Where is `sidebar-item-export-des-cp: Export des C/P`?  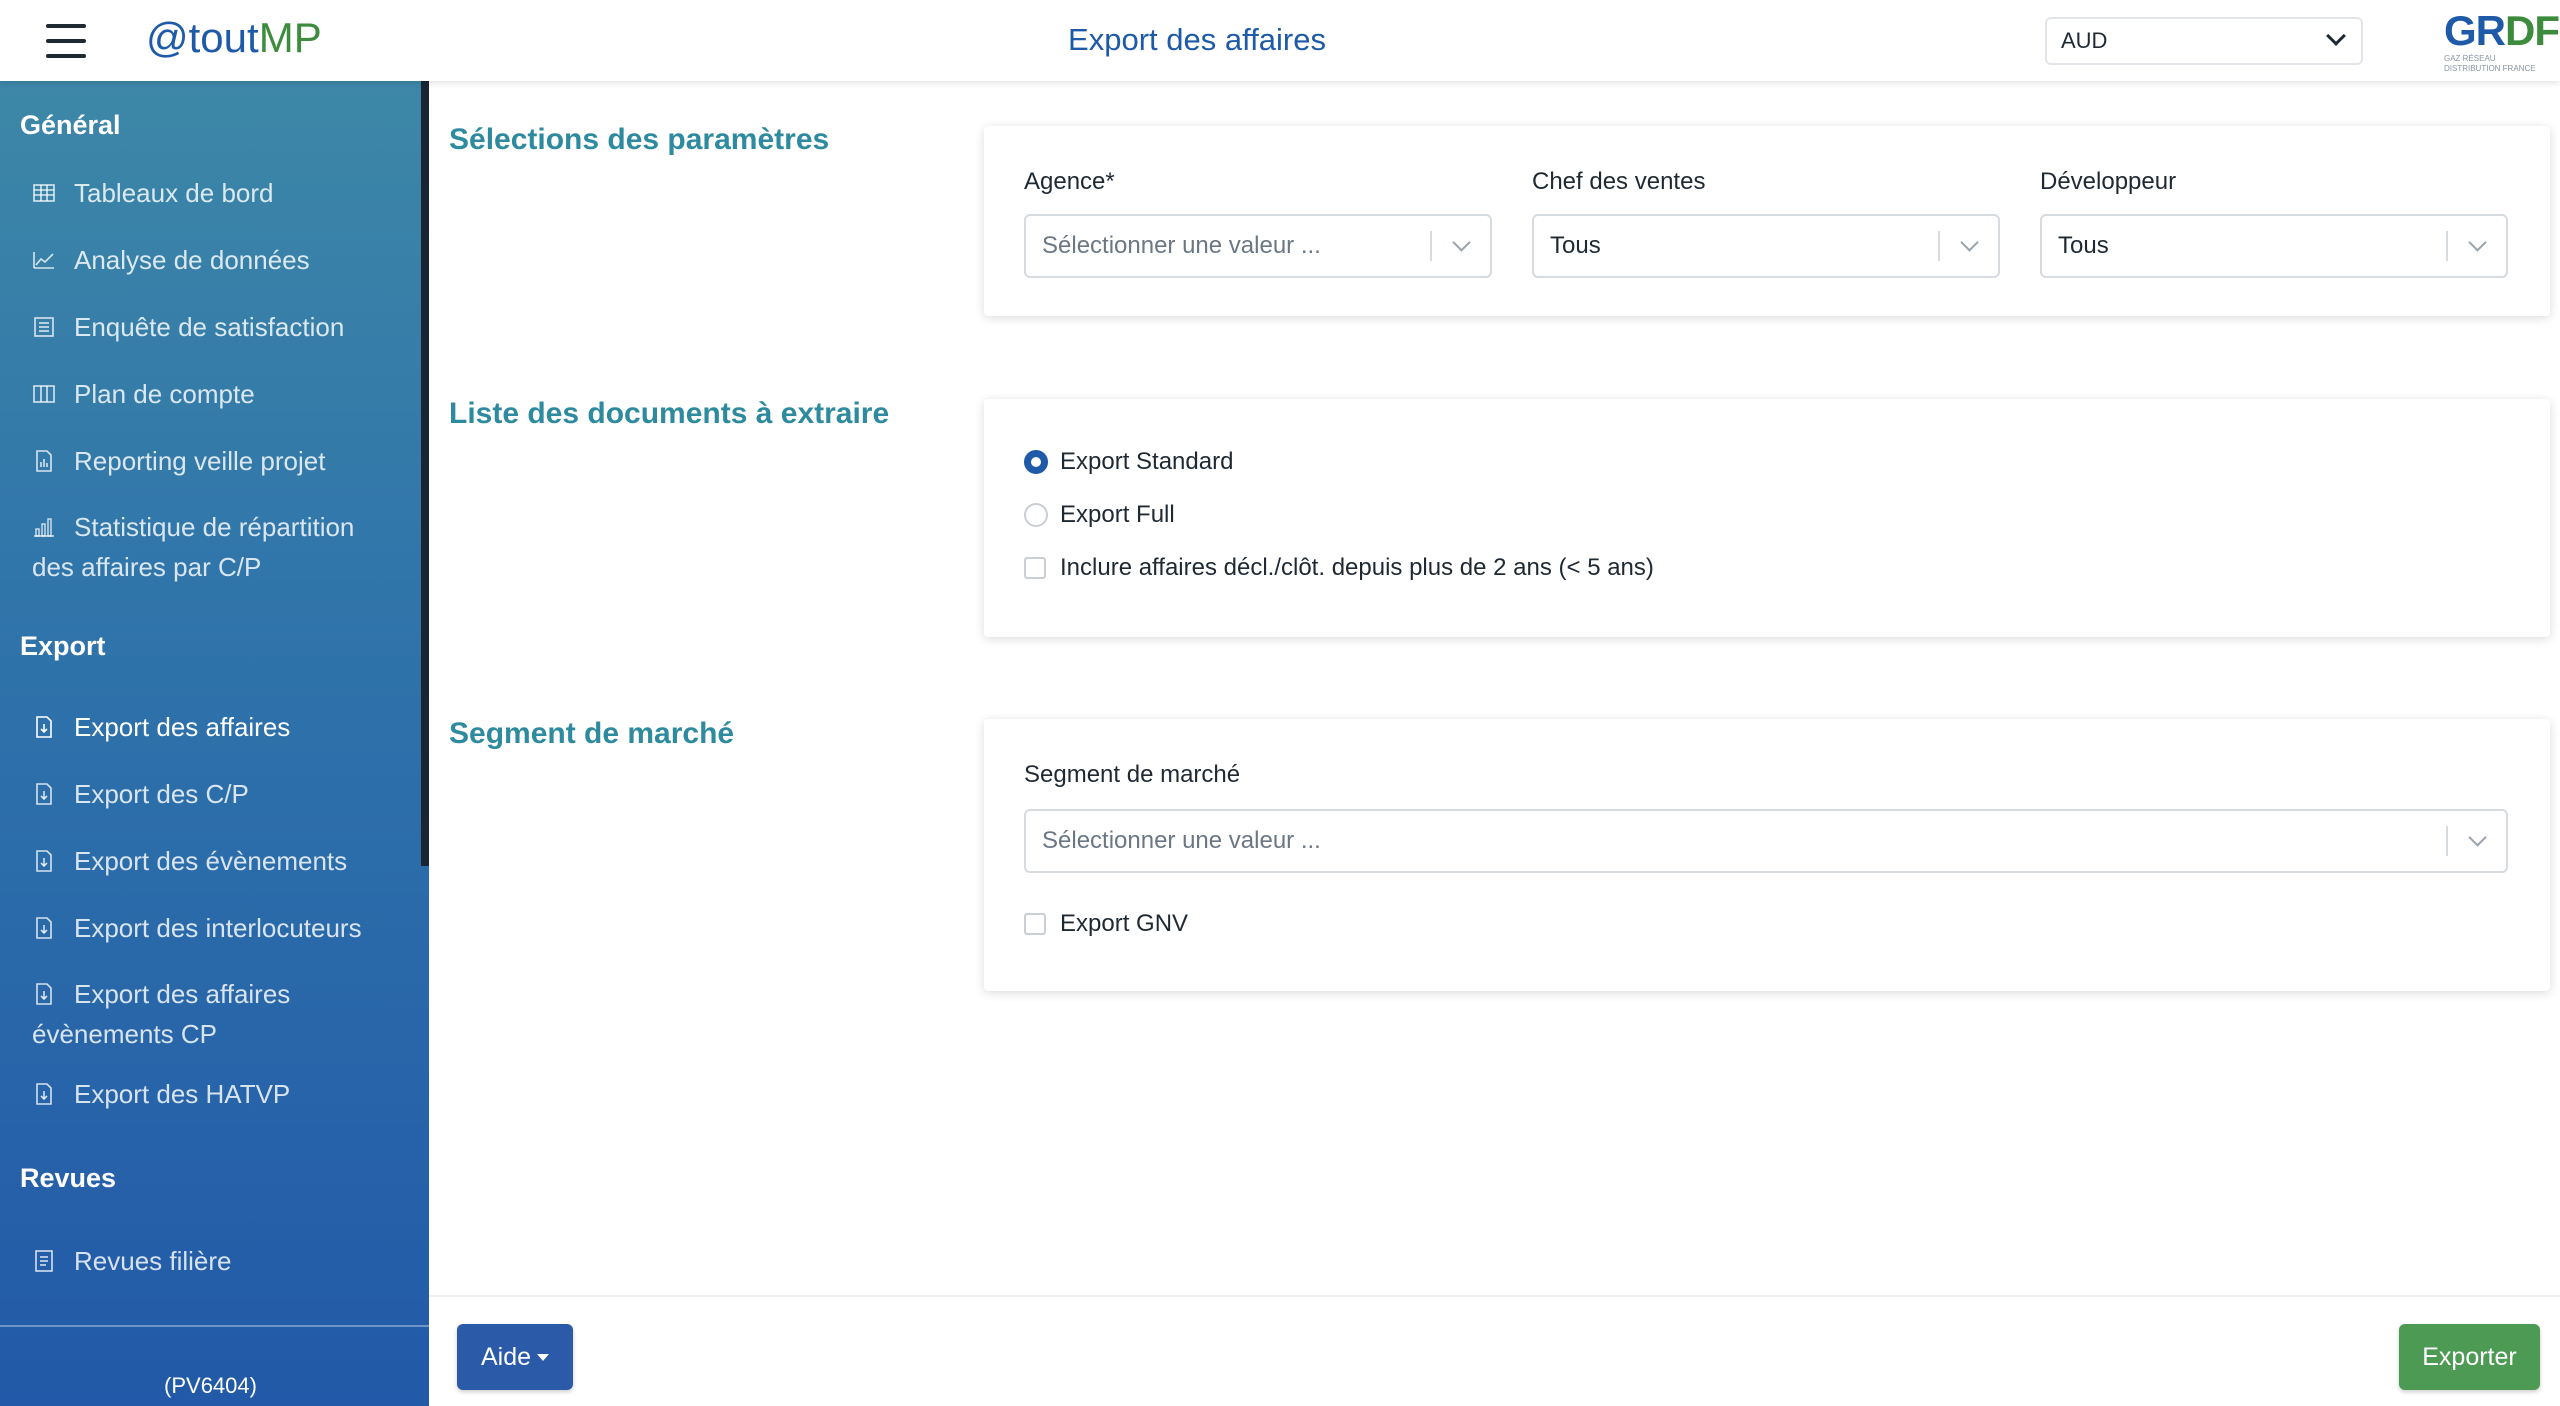 sidebar-item-export-des-cp: Export des C/P is located at coordinates (212, 794).